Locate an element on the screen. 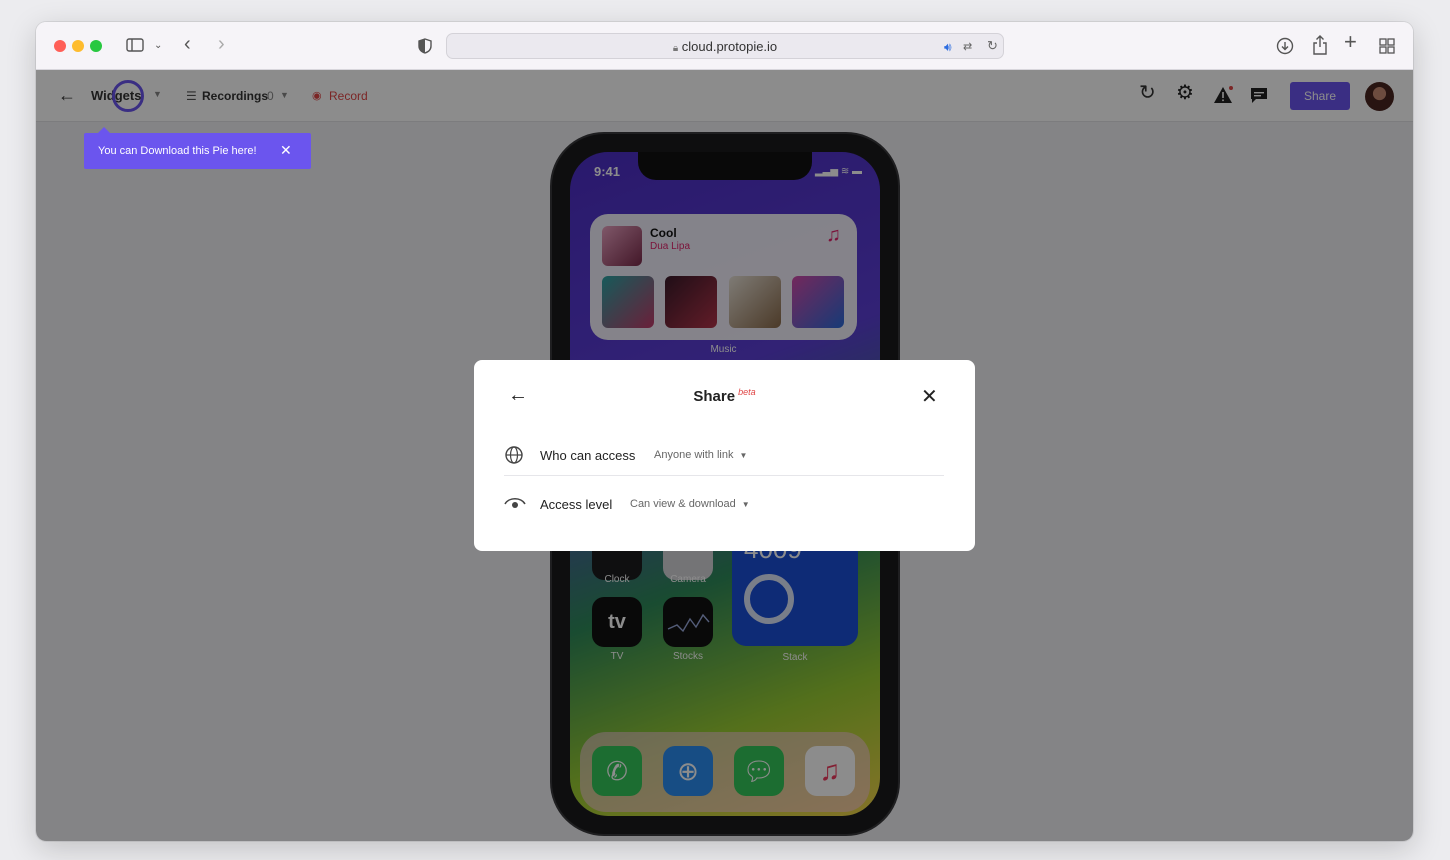 The height and width of the screenshot is (860, 1450). eye-icon is located at coordinates (515, 505).